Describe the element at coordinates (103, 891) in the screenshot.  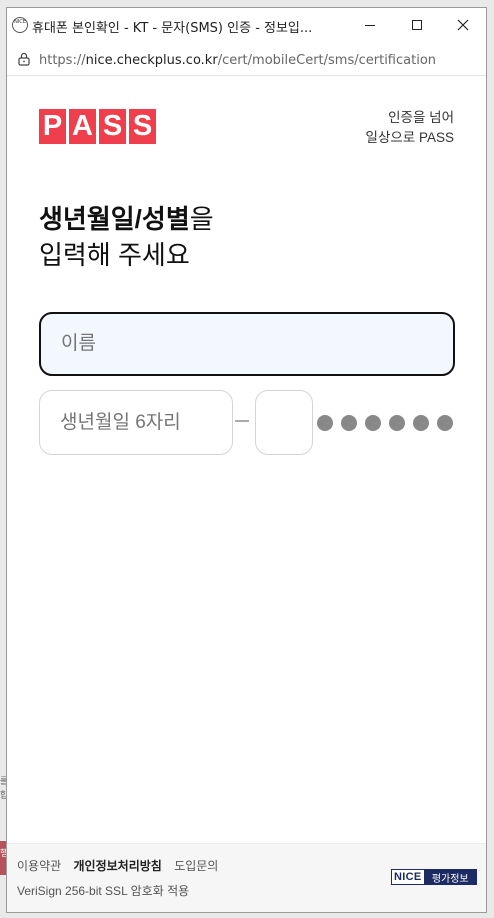
I see `ssl-notice: VeriSign 256-bit SSL 암호화 적용` at that location.